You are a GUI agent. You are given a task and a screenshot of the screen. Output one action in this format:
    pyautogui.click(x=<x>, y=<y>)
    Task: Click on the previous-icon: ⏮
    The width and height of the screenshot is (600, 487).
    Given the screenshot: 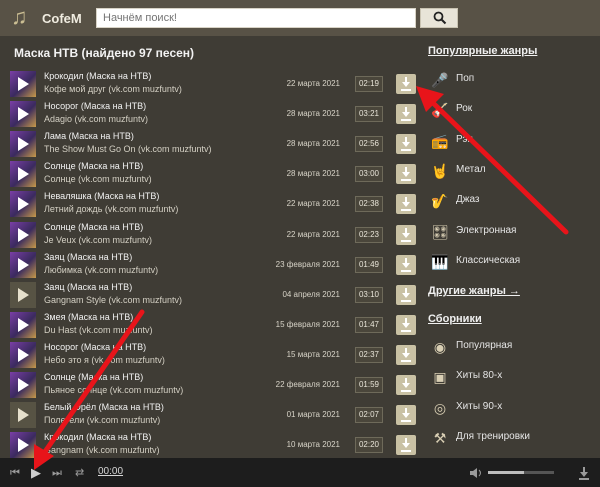 What is the action you would take?
    pyautogui.click(x=15, y=473)
    